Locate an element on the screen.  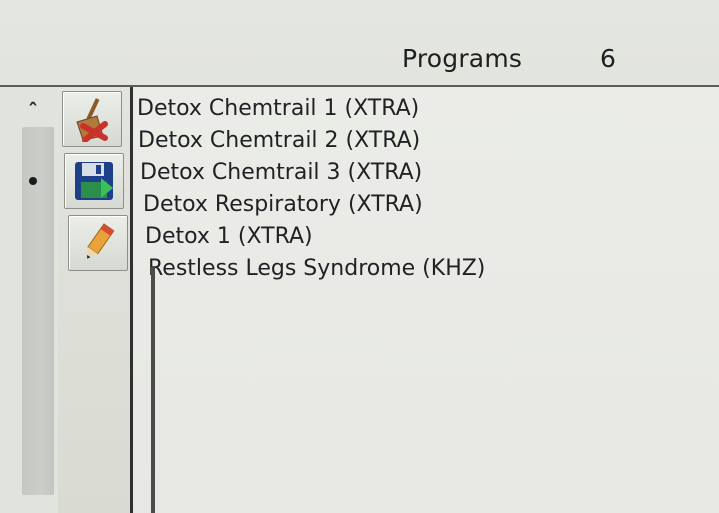
scroll-thumb-dot-icon is located at coordinates (33, 181).